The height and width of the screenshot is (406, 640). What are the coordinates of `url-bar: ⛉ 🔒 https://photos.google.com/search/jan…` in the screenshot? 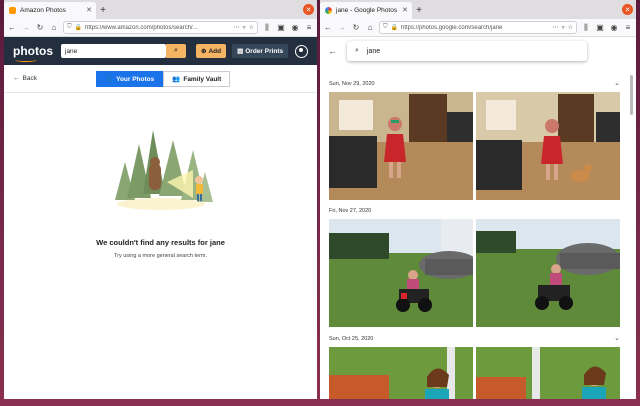 It's located at (478, 27).